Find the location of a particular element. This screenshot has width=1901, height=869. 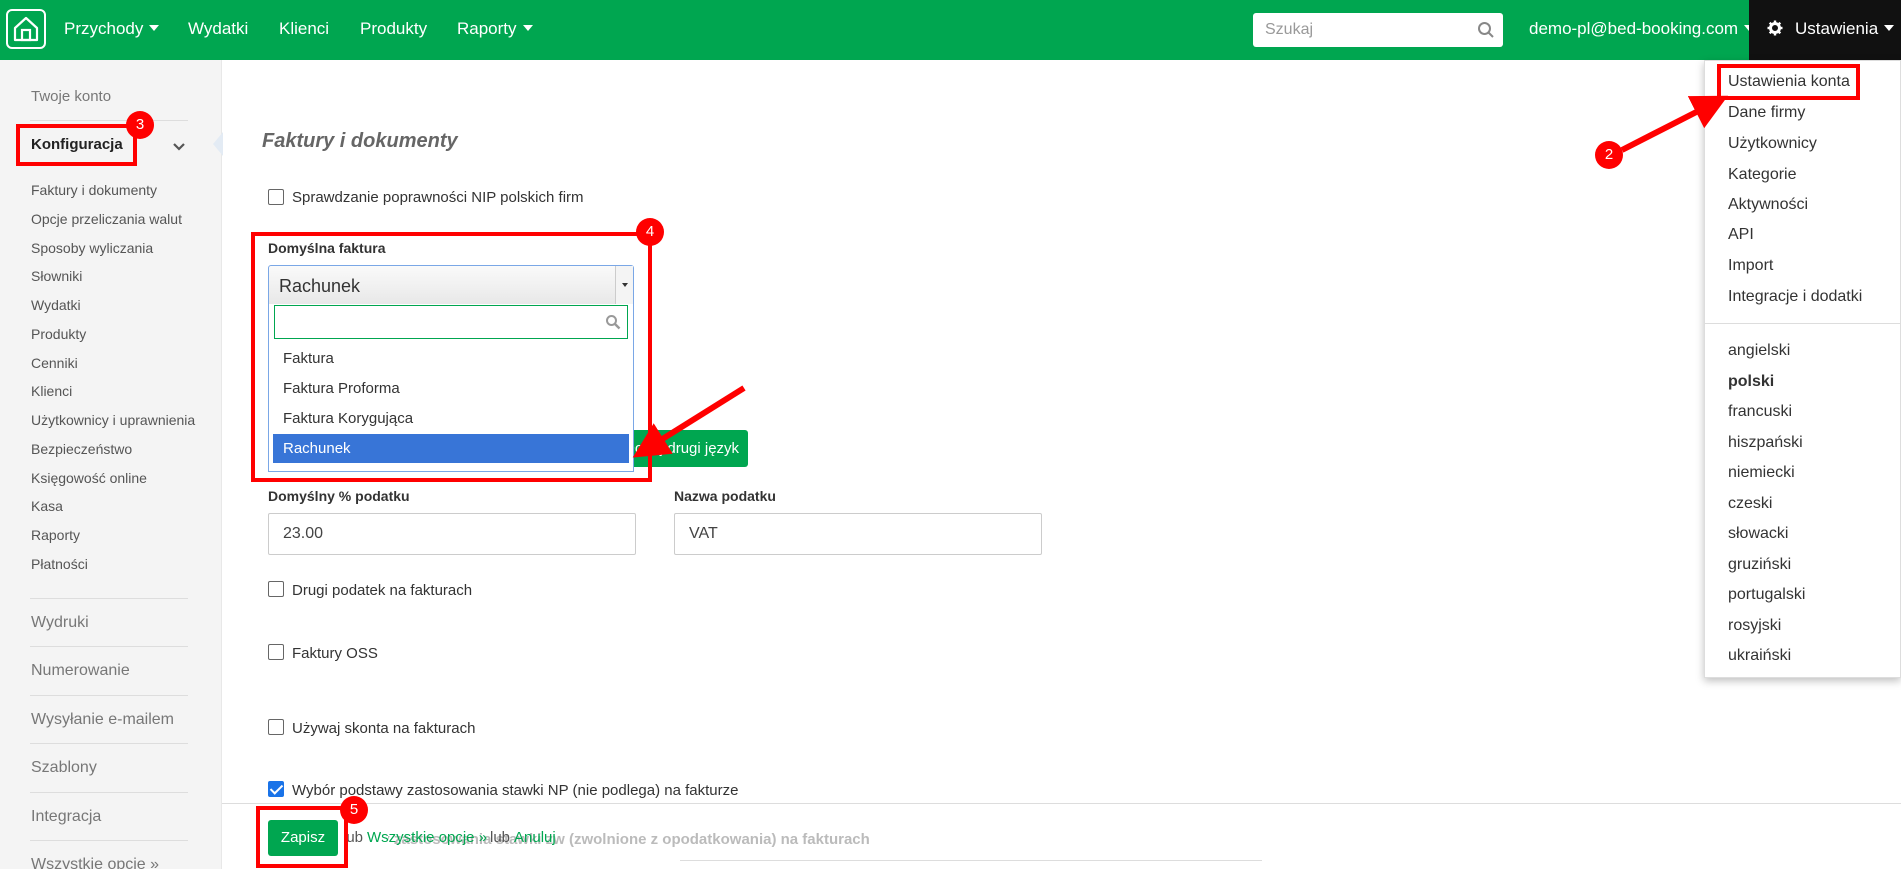

annotation-arrow-to-rachunek is located at coordinates (689, 421).